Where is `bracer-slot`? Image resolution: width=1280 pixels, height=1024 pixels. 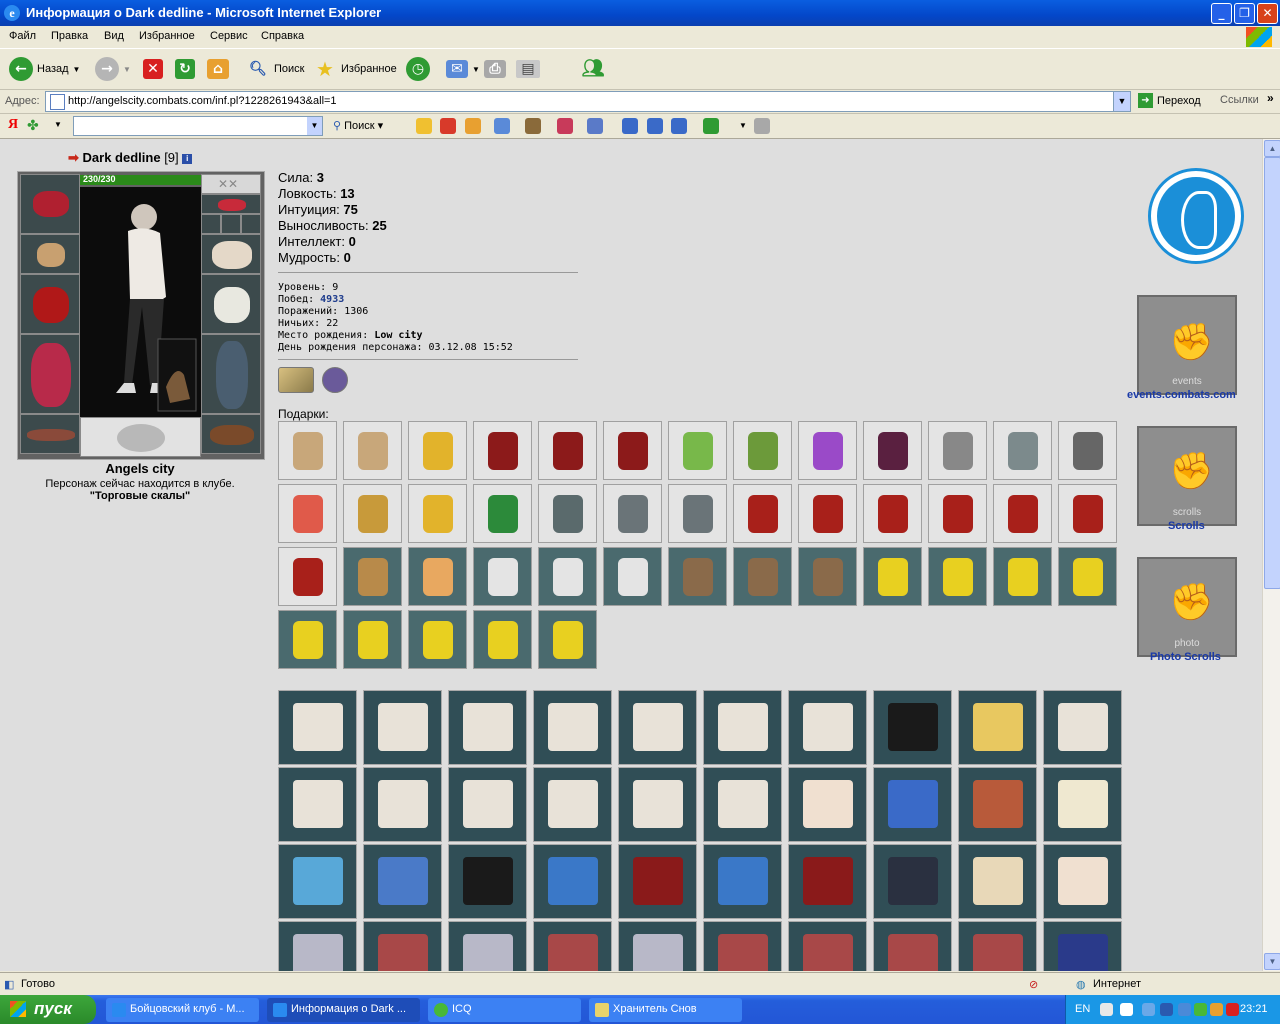 bracer-slot is located at coordinates (50, 254).